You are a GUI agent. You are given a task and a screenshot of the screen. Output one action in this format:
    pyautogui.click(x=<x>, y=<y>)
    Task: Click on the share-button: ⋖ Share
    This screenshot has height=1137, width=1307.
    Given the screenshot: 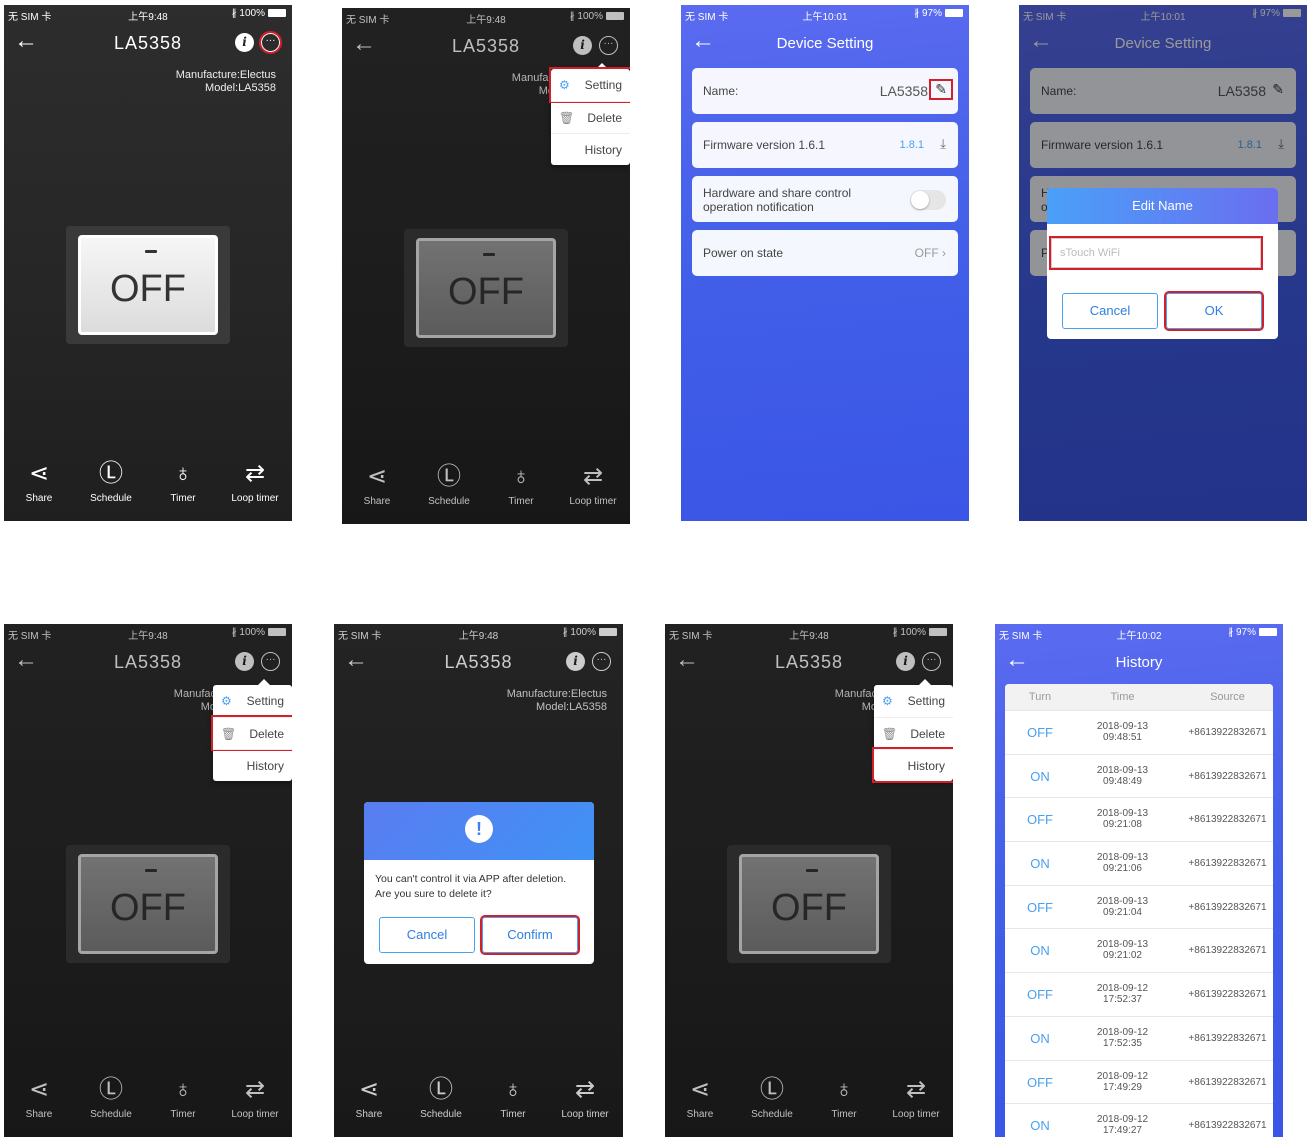 What is the action you would take?
    pyautogui.click(x=39, y=481)
    